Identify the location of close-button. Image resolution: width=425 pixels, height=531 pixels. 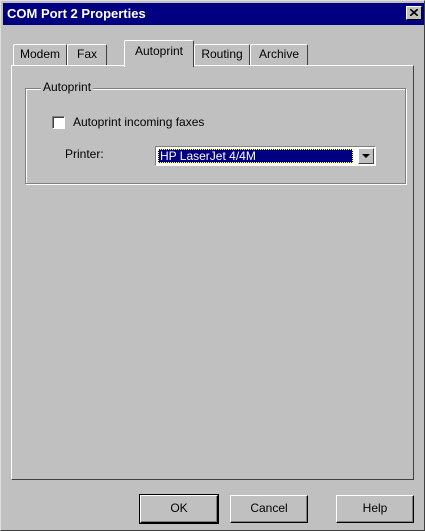
(414, 13).